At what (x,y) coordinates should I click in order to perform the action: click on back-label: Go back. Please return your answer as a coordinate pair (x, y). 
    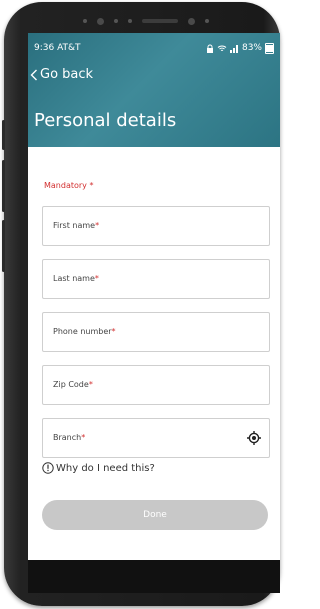
    Looking at the image, I should click on (67, 74).